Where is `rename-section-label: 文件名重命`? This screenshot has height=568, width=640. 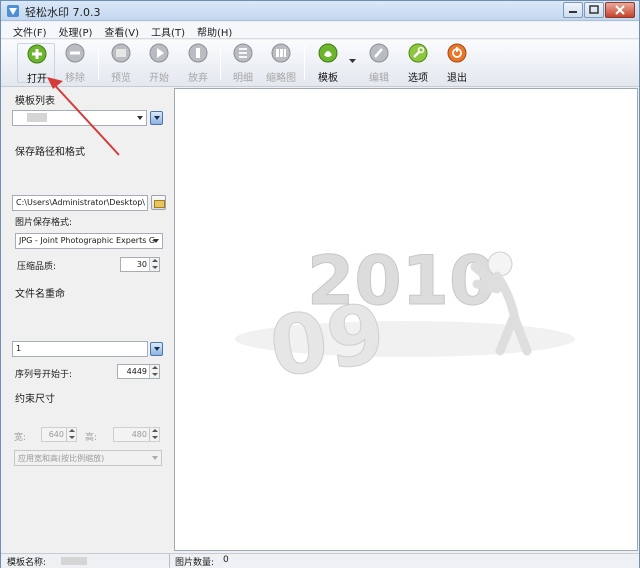 rename-section-label: 文件名重命 is located at coordinates (40, 294).